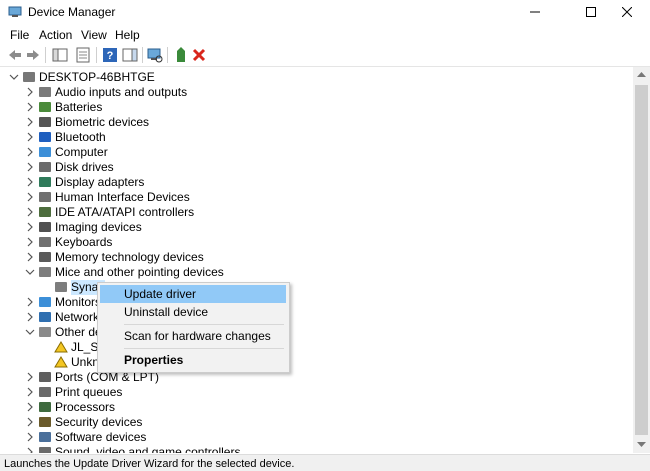  What do you see at coordinates (15, 55) in the screenshot?
I see `back-icon` at bounding box center [15, 55].